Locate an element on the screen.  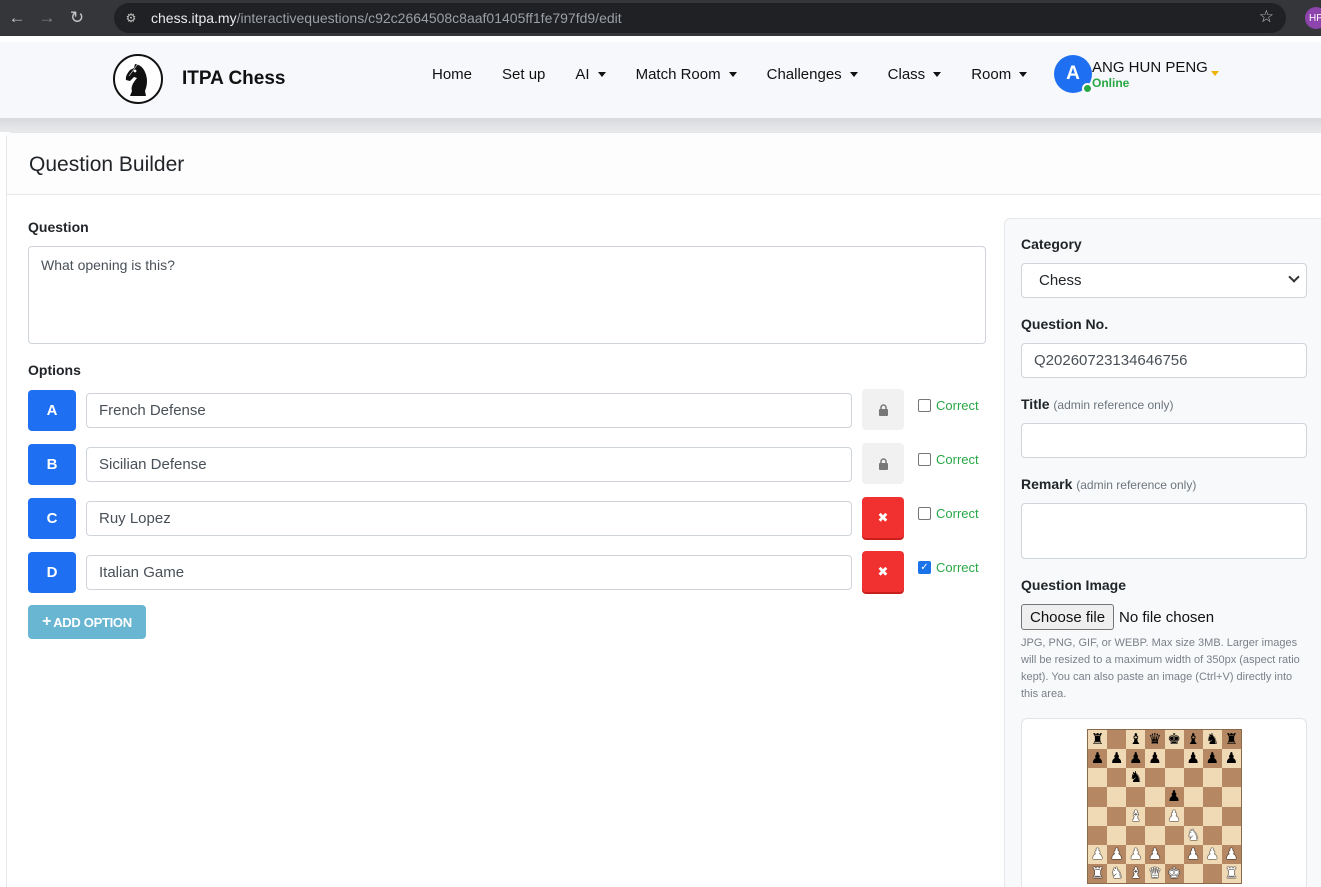
question-label: Question is located at coordinates (58, 227).